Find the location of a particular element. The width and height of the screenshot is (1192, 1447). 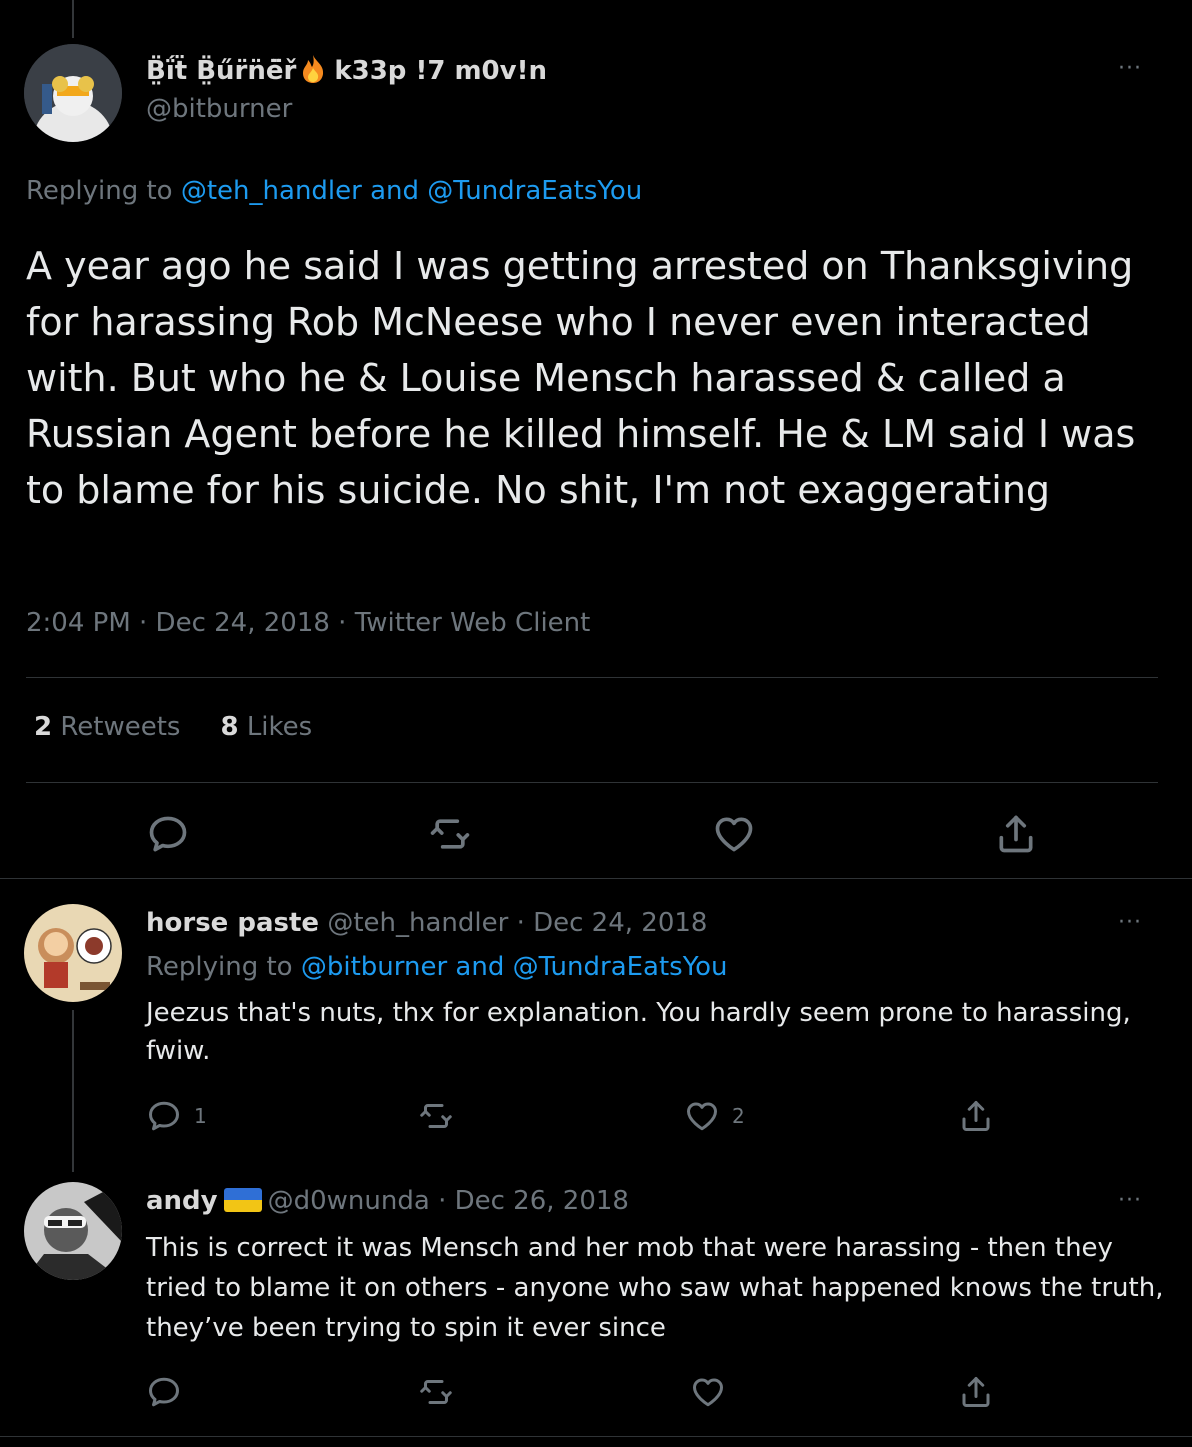

display-name: B̤̈ḯẗ B̤̈űr̈n̈ë̈ř is located at coordinates (221, 71).